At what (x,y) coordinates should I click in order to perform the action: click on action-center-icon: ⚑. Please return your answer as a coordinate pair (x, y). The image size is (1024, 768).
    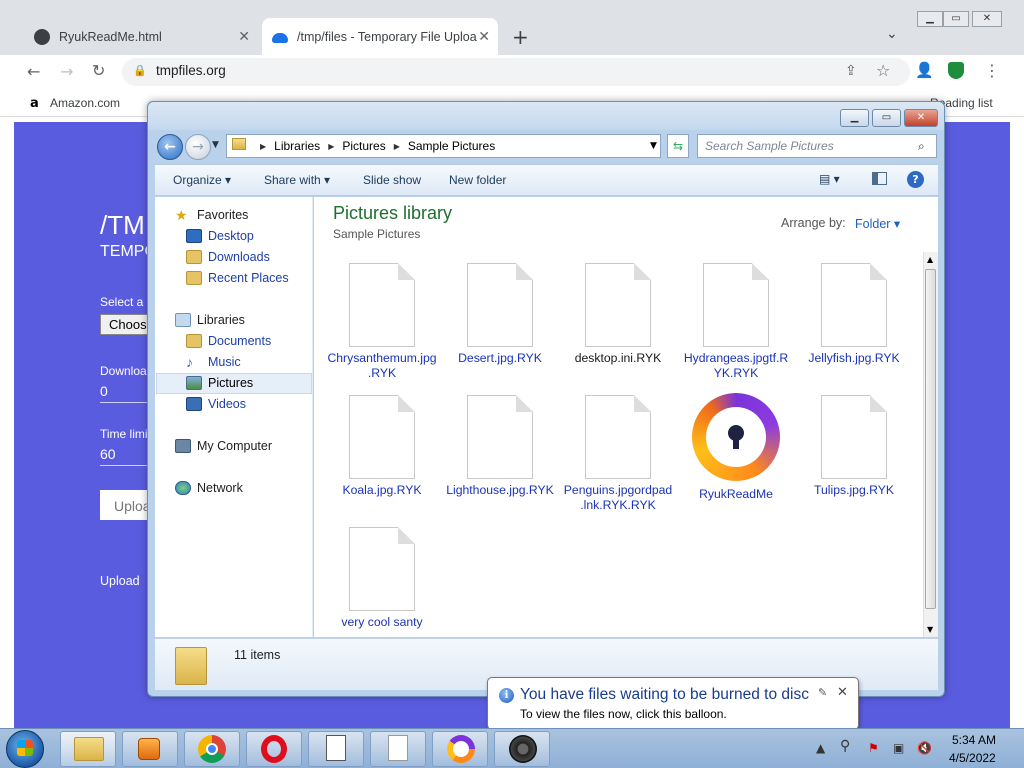
    Looking at the image, I should click on (873, 748).